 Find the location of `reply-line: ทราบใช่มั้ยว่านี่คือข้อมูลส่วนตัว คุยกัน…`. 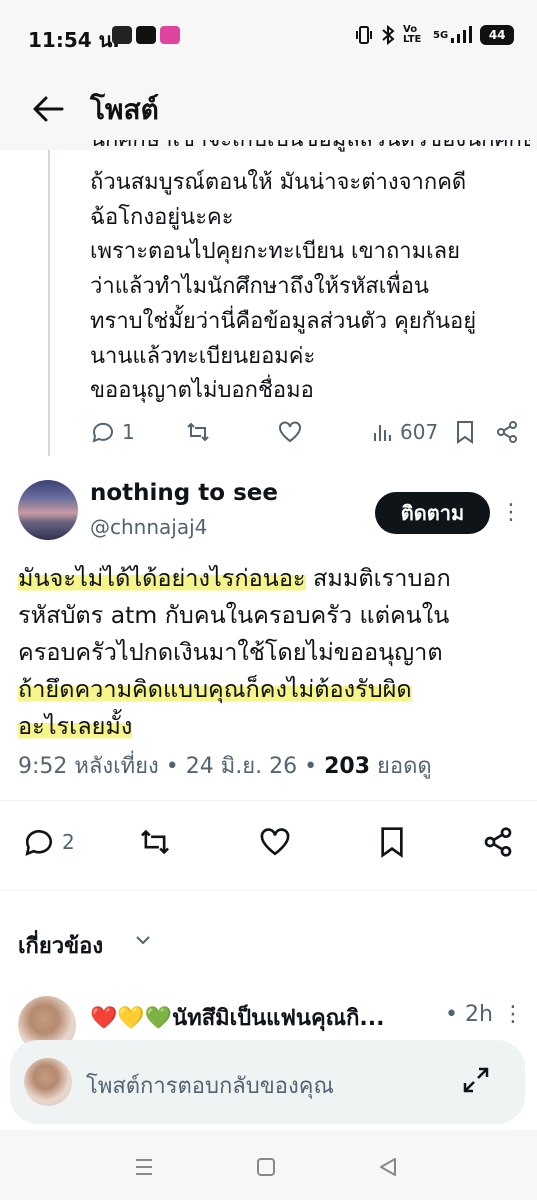

reply-line: ทราบใช่มั้ยว่านี่คือข้อมูลส่วนตัว คุยกัน… is located at coordinates (283, 321).